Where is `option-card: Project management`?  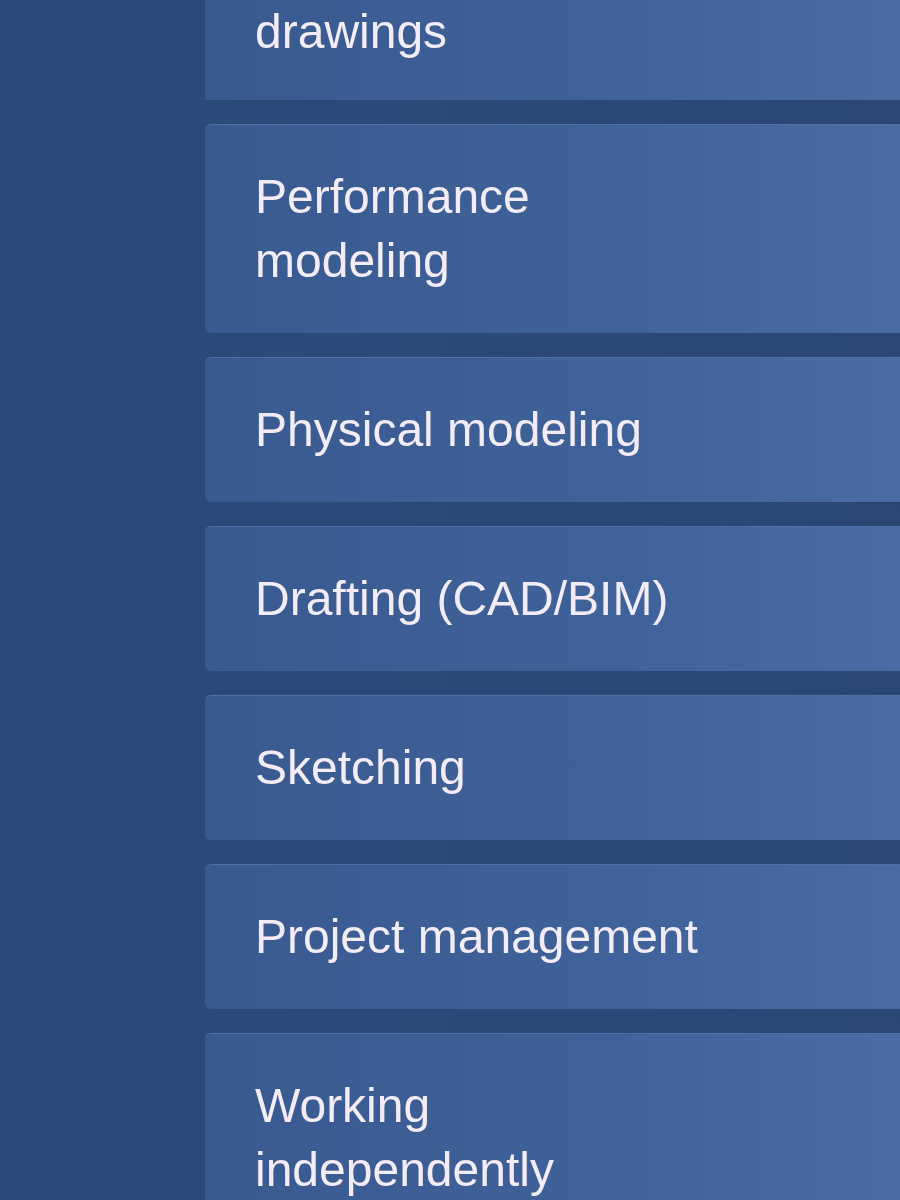
option-card: Project management is located at coordinates (552, 936).